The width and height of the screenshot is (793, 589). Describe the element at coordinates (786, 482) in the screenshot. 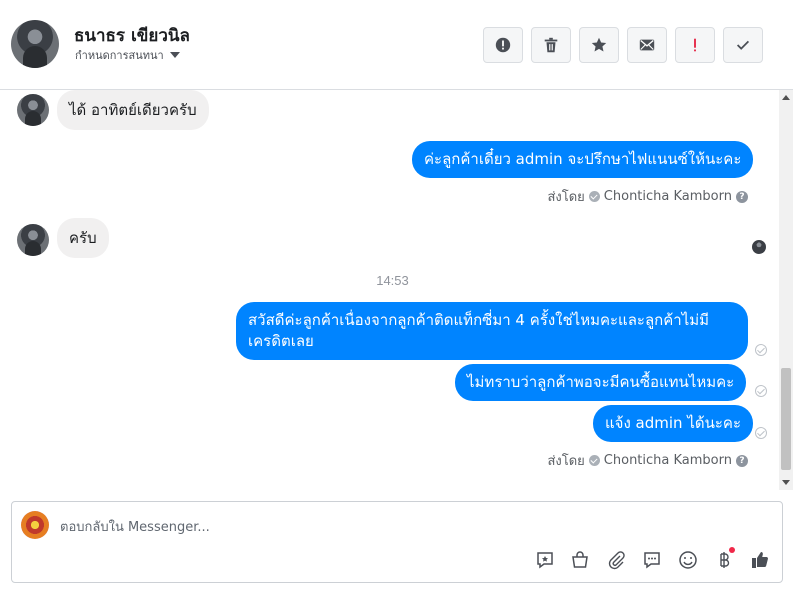

I see `scroll-down-arrow-icon` at that location.